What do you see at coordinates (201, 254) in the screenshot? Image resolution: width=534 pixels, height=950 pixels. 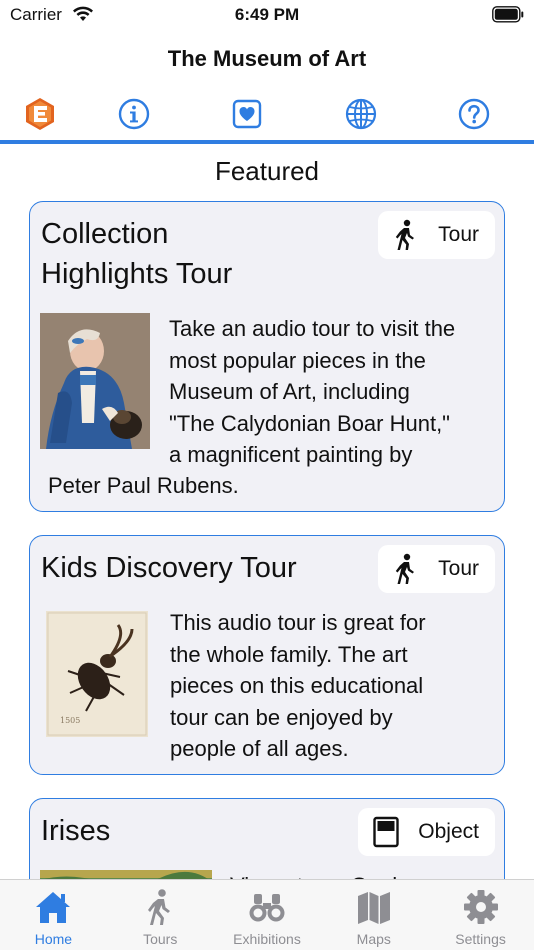 I see `card-title: Collection Highlights Tour` at bounding box center [201, 254].